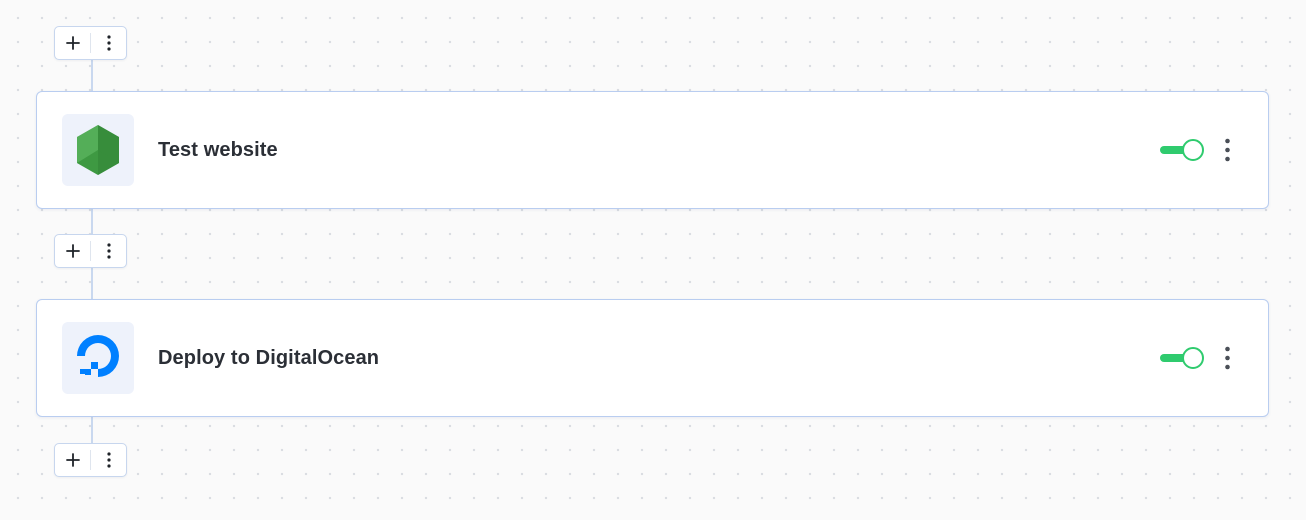 This screenshot has height=520, width=1306. I want to click on step-title: Test website, so click(218, 149).